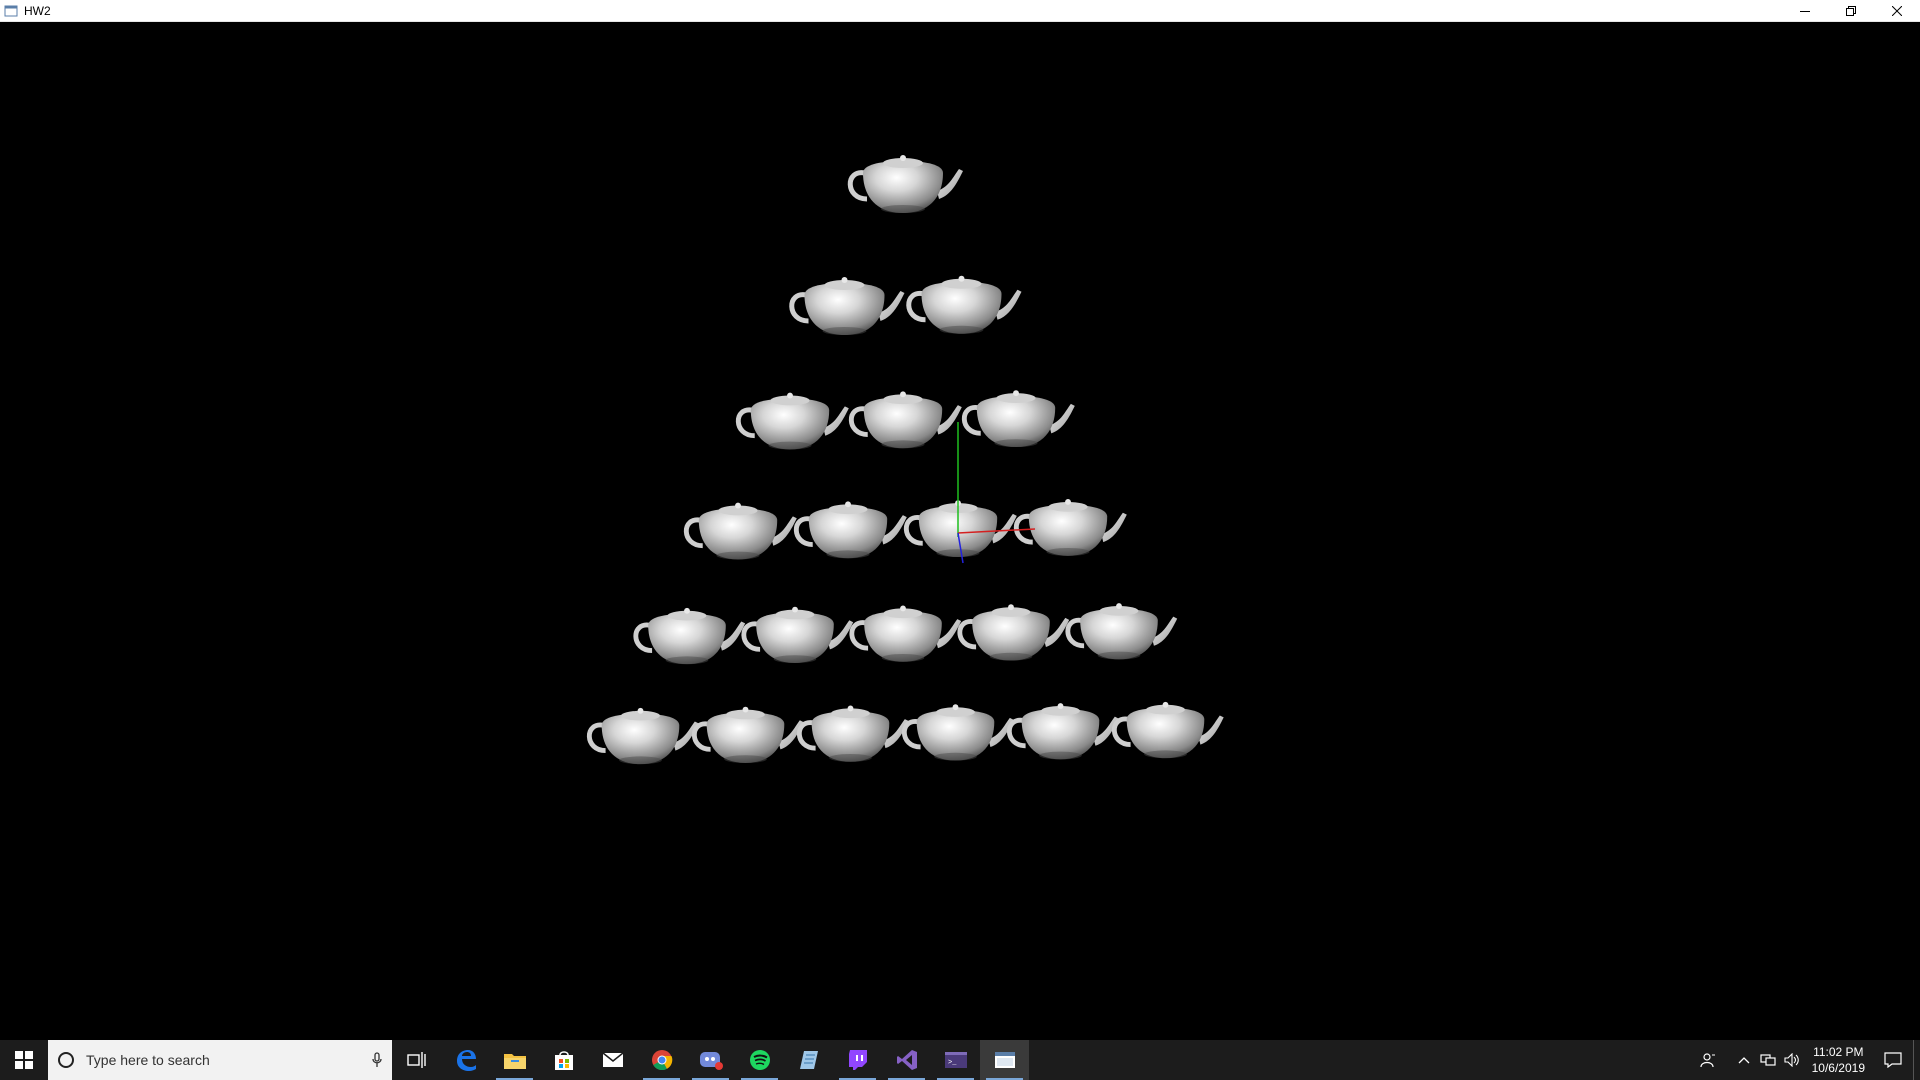  I want to click on network-icon, so click(1768, 1060).